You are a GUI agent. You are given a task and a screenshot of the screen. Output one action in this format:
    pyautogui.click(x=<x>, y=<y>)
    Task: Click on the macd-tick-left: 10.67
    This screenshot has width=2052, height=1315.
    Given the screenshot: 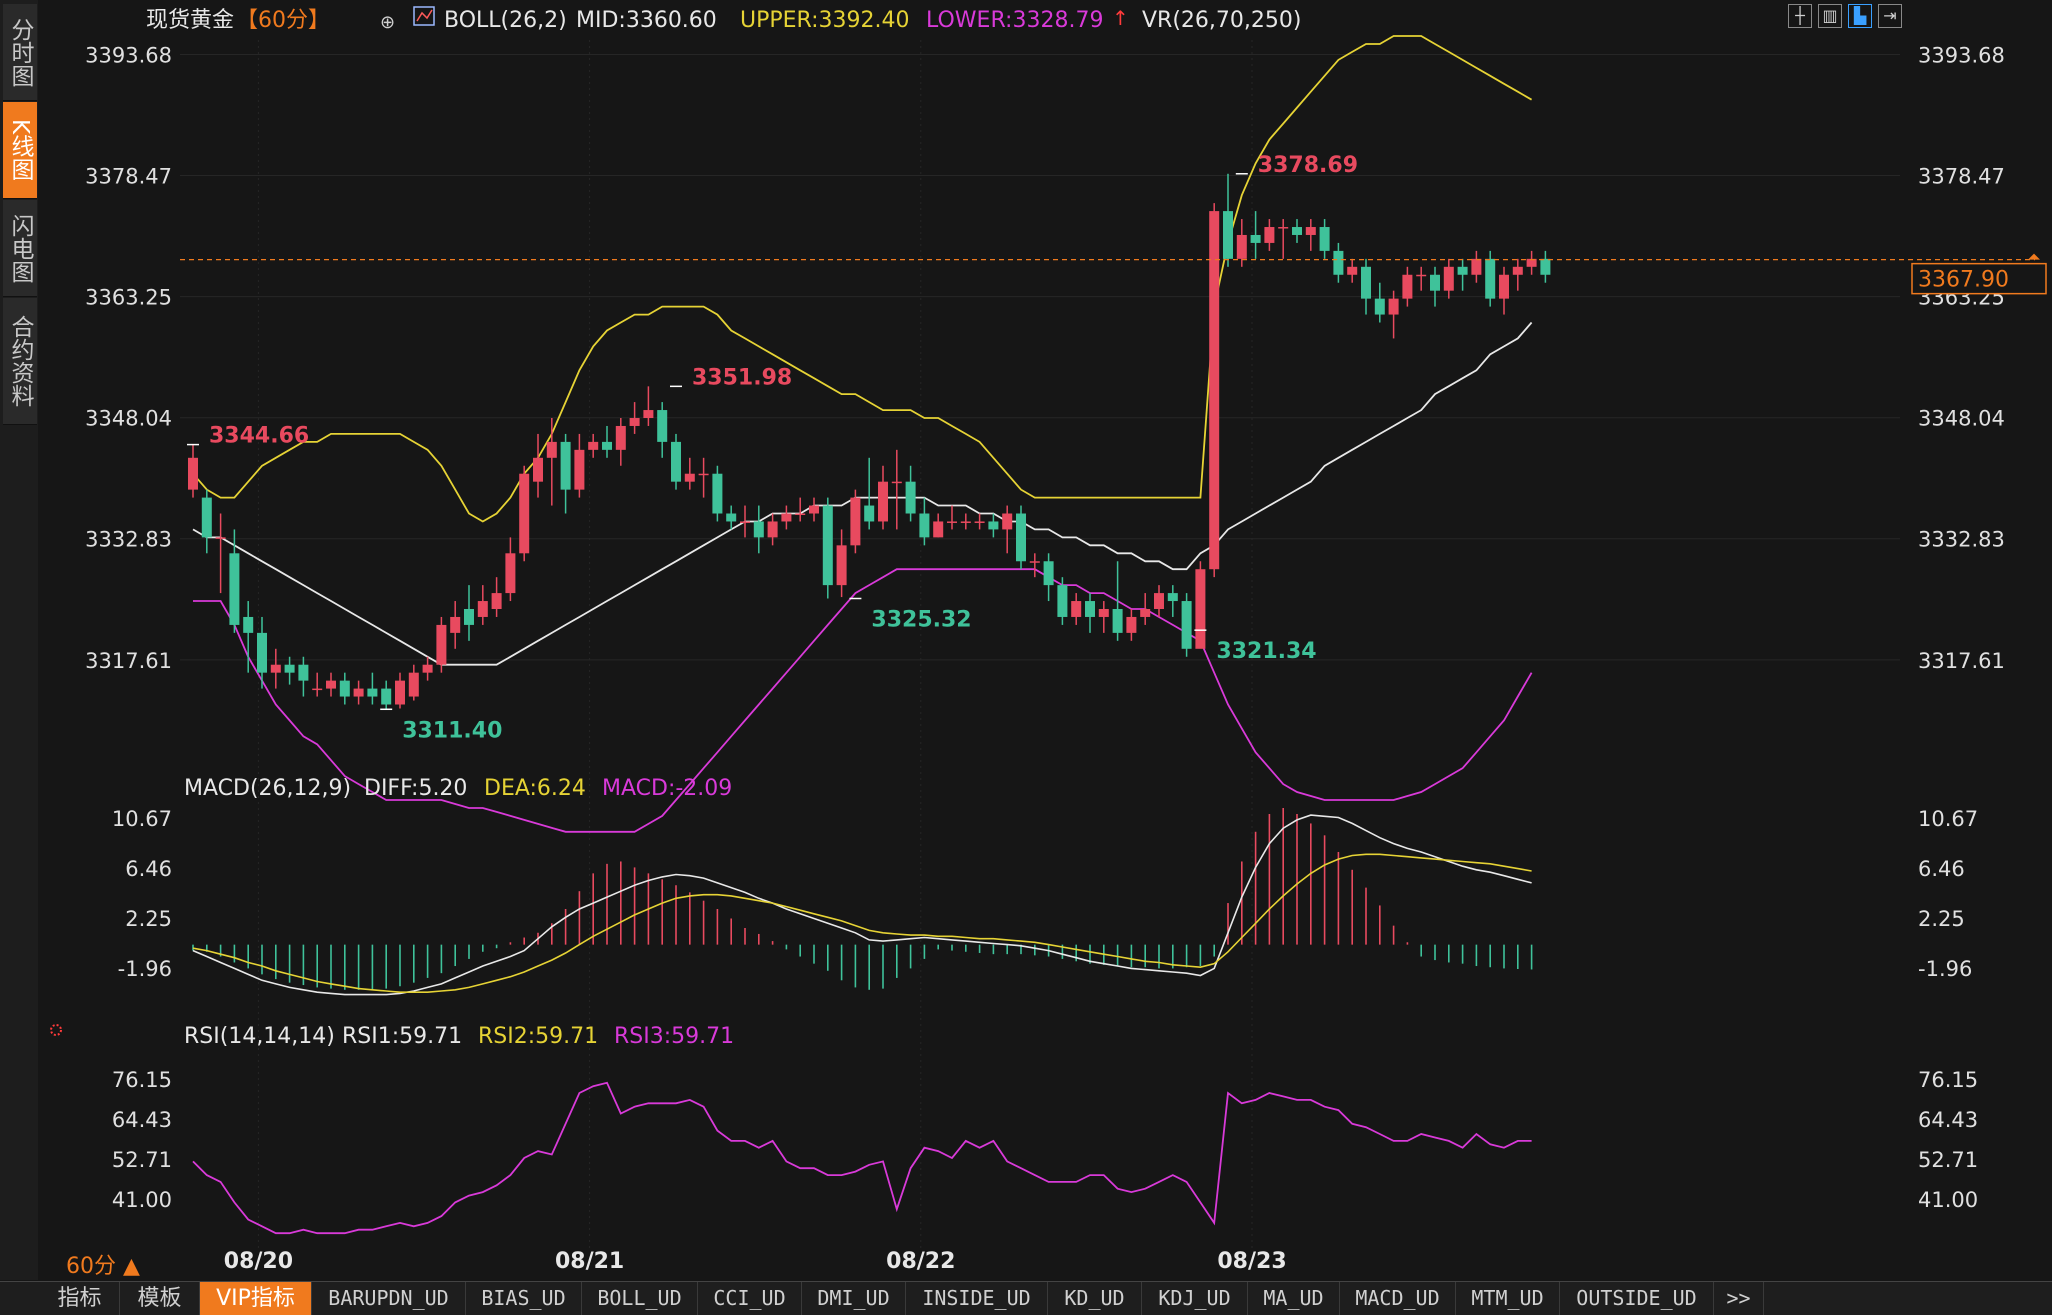 What is the action you would take?
    pyautogui.click(x=142, y=819)
    